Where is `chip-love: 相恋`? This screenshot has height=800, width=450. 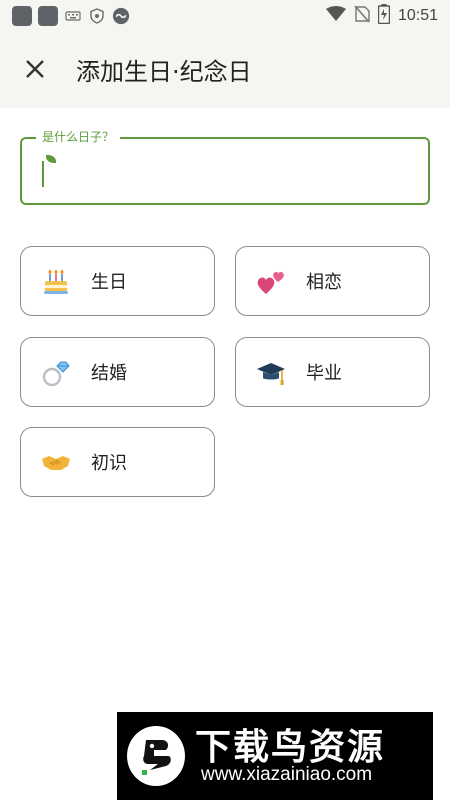 chip-love: 相恋 is located at coordinates (332, 281).